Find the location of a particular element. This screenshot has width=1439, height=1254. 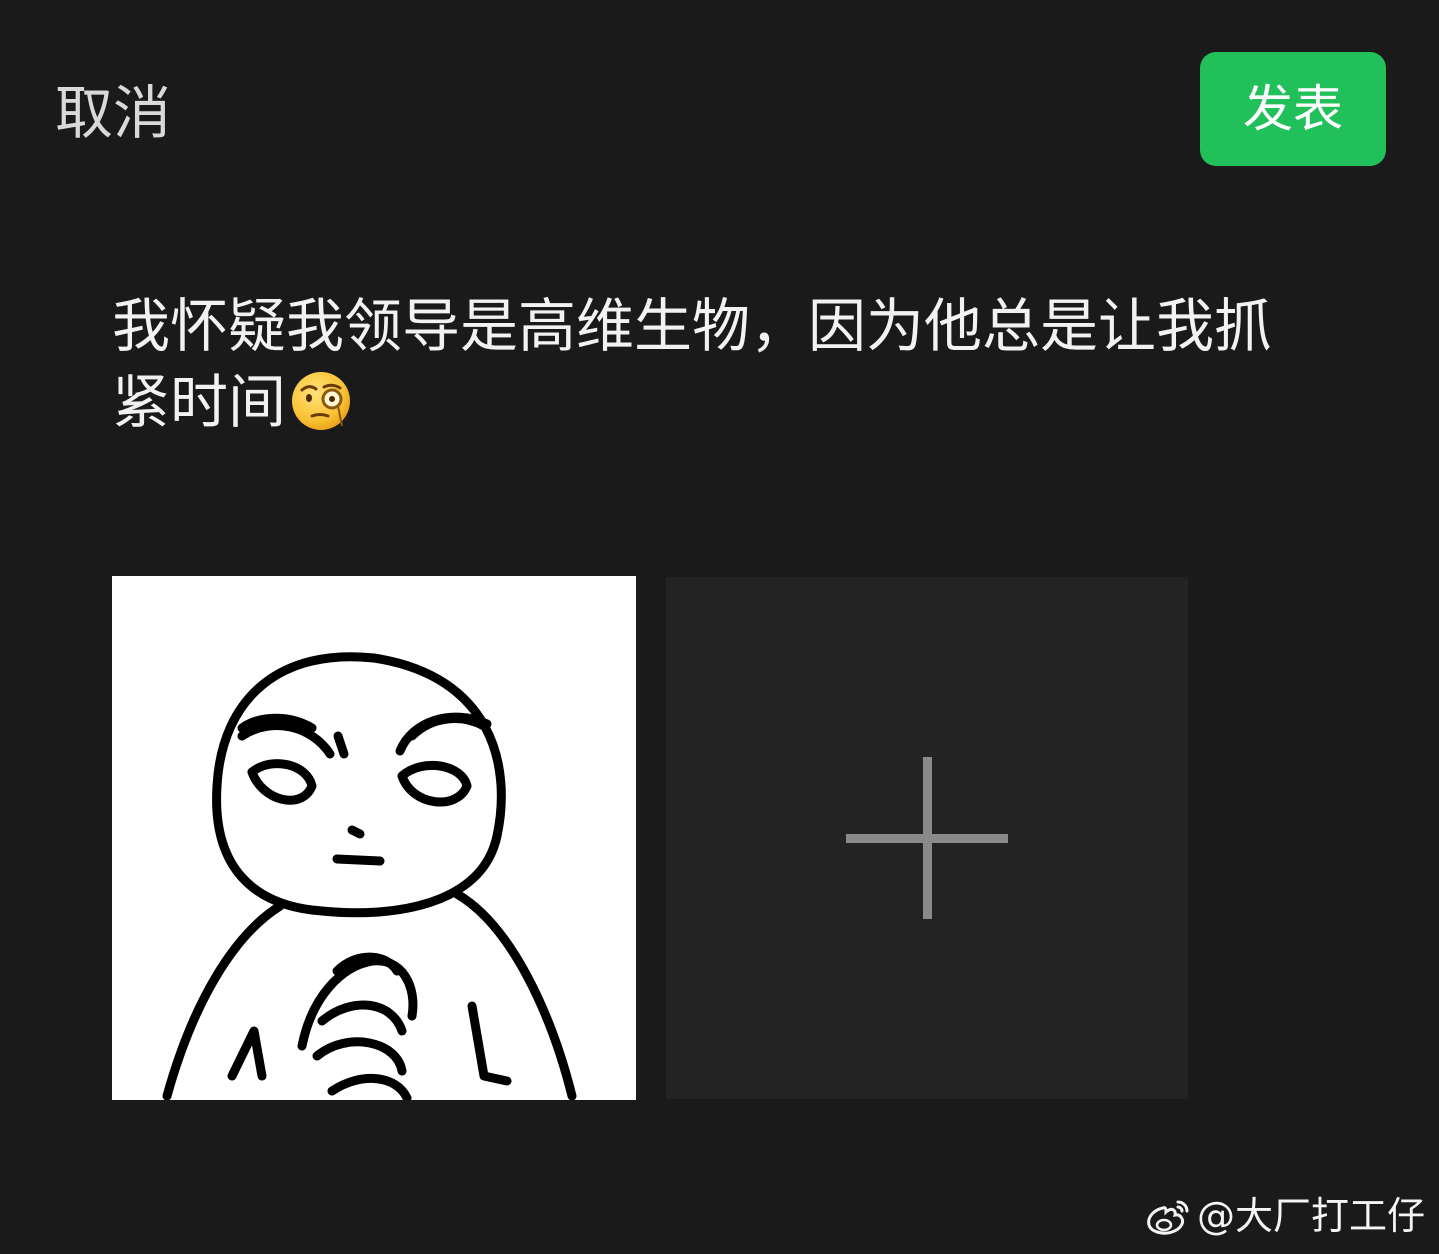

monocle-face-icon is located at coordinates (321, 401).